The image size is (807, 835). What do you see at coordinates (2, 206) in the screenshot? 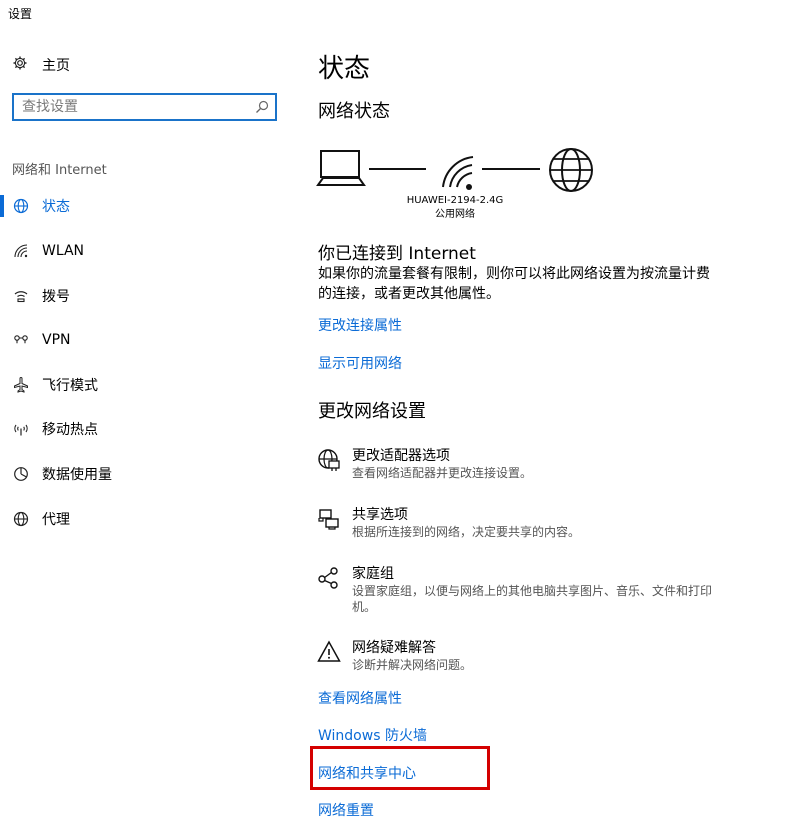
I see `active-indicator` at bounding box center [2, 206].